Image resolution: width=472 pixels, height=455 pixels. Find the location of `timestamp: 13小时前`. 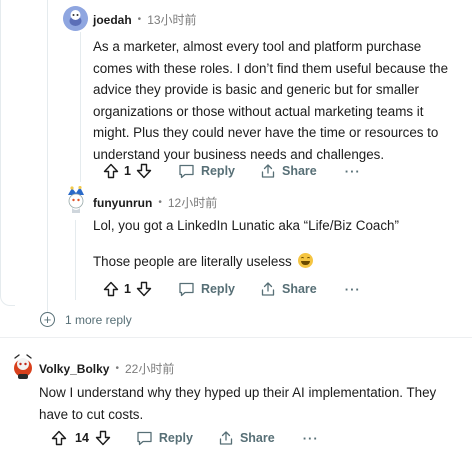

timestamp: 13小时前 is located at coordinates (171, 19).